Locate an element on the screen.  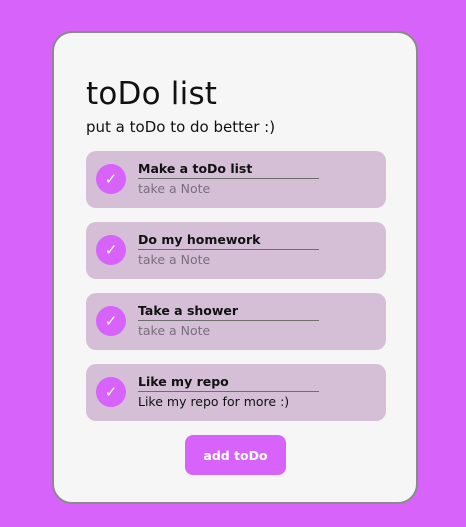
todo-item: ✓ Like my repo Like my repo for more :) is located at coordinates (236, 392).